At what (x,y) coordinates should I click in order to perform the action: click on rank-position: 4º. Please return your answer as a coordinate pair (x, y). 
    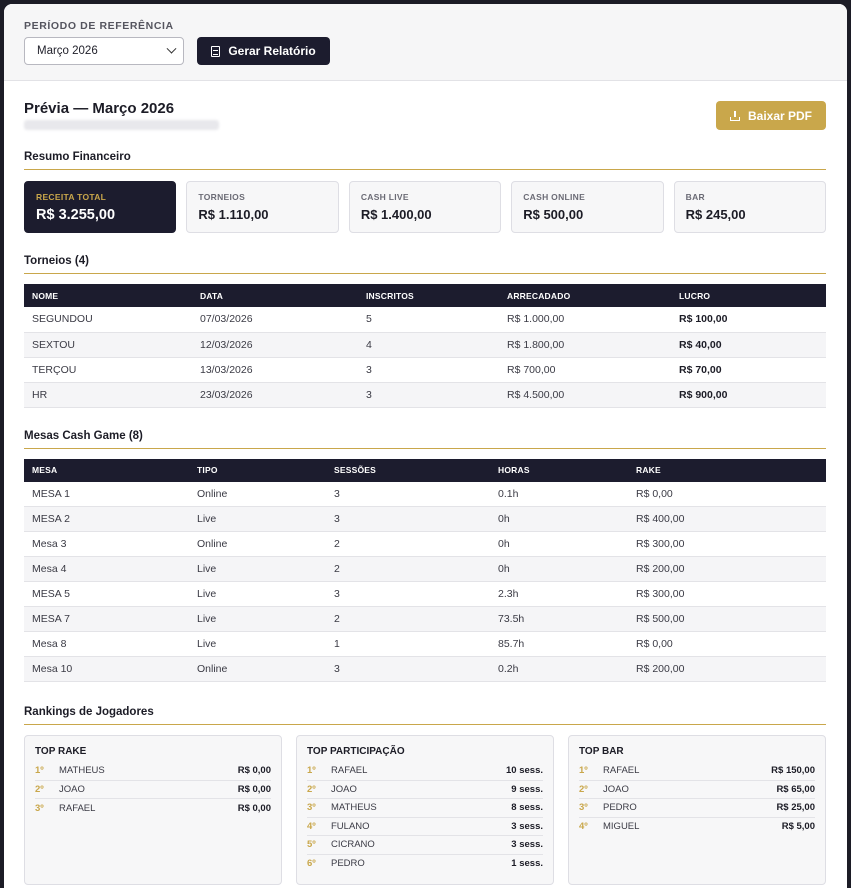
    Looking at the image, I should click on (311, 826).